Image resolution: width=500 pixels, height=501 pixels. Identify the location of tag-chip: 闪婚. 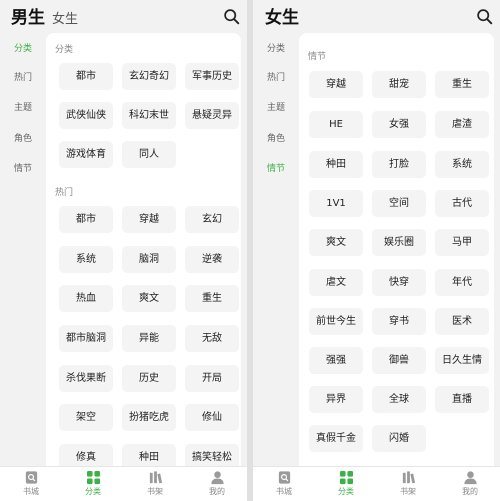
(399, 438).